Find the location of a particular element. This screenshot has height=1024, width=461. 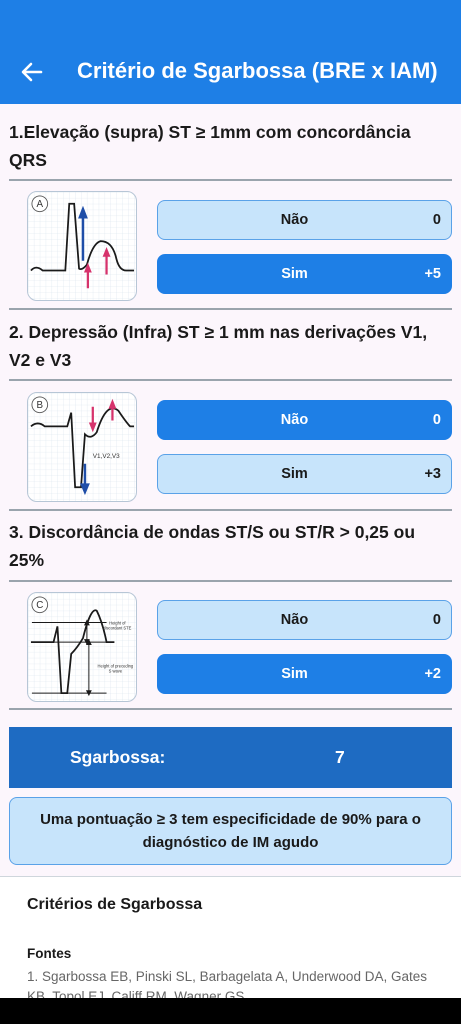

criterion-1-option-sim: Sim +5 is located at coordinates (304, 274).